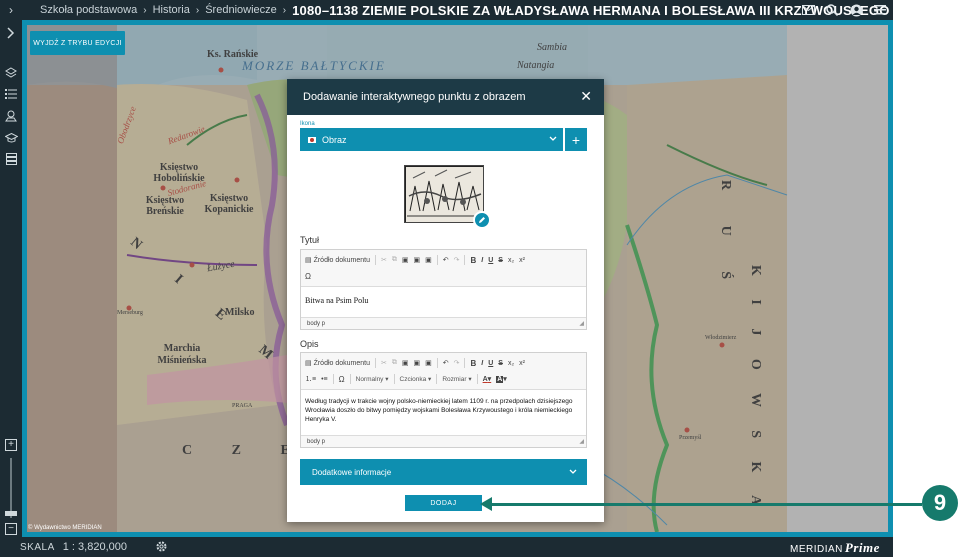 Image resolution: width=963 pixels, height=557 pixels. What do you see at coordinates (310, 240) in the screenshot?
I see `title-field-label: Tytuł` at bounding box center [310, 240].